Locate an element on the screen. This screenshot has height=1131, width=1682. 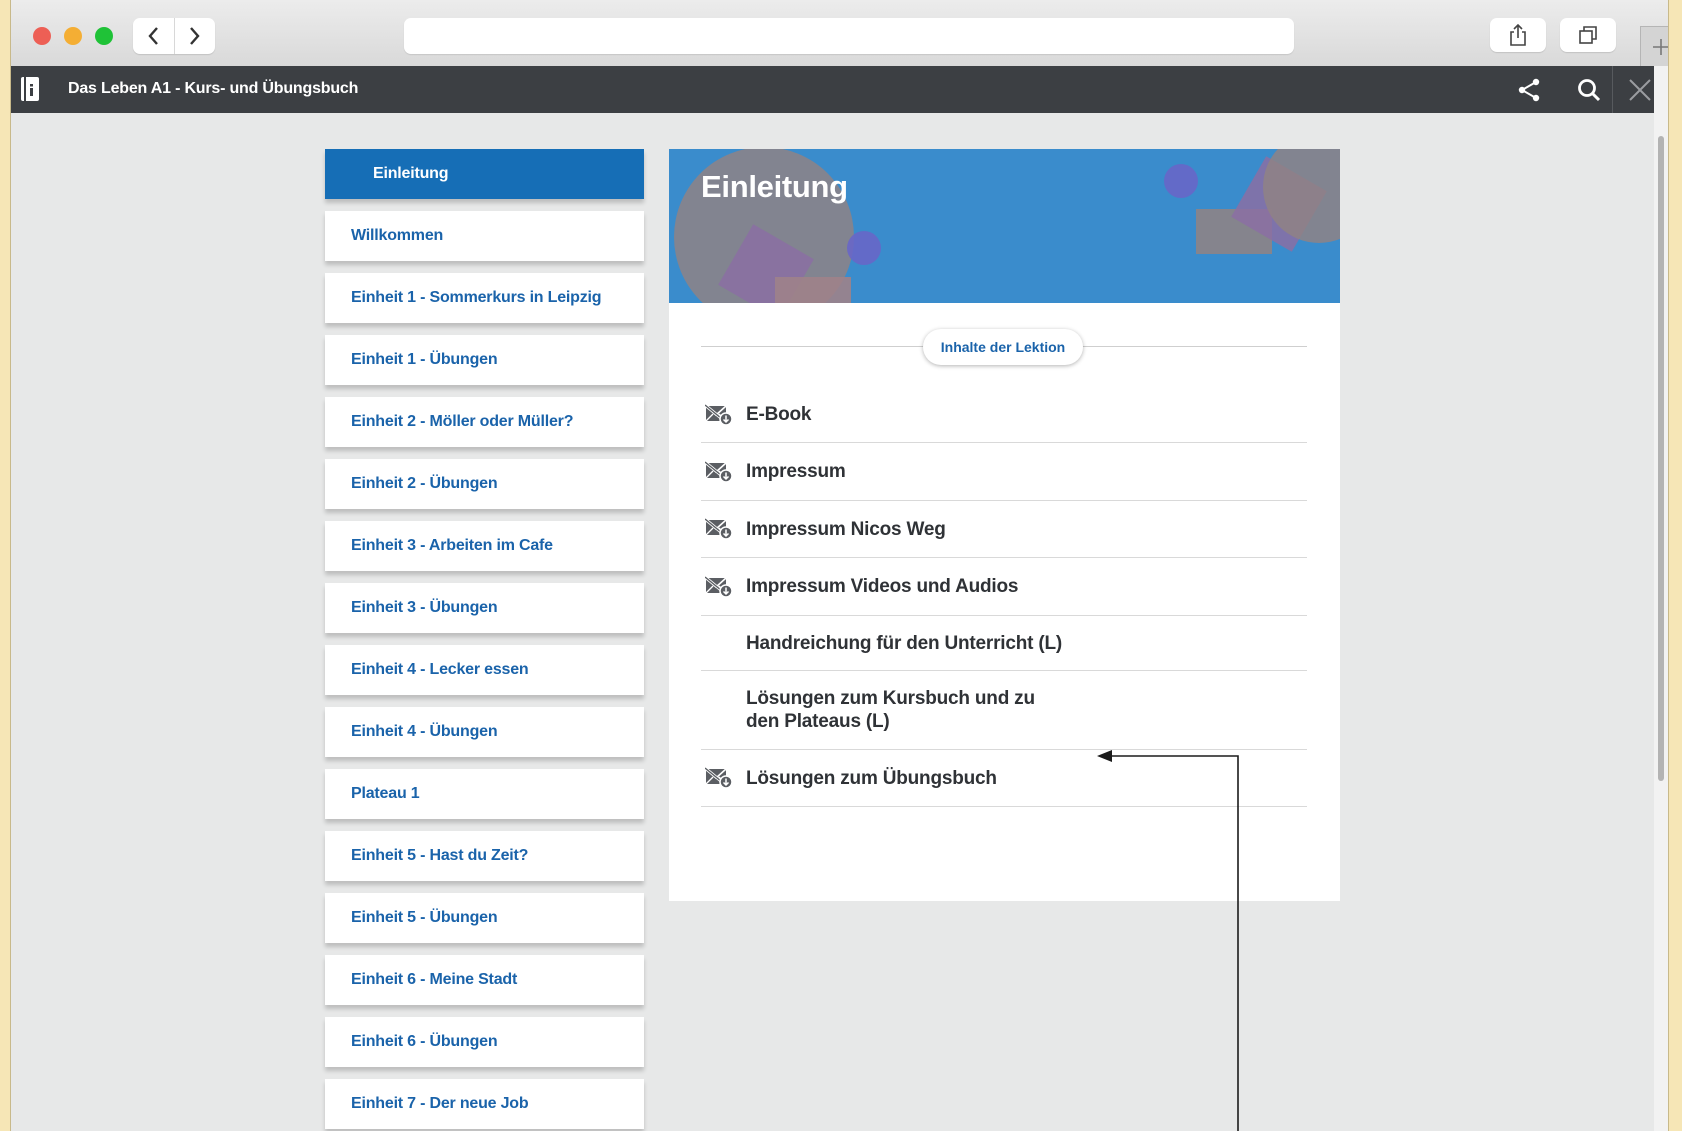
close-button is located at coordinates (1640, 90).